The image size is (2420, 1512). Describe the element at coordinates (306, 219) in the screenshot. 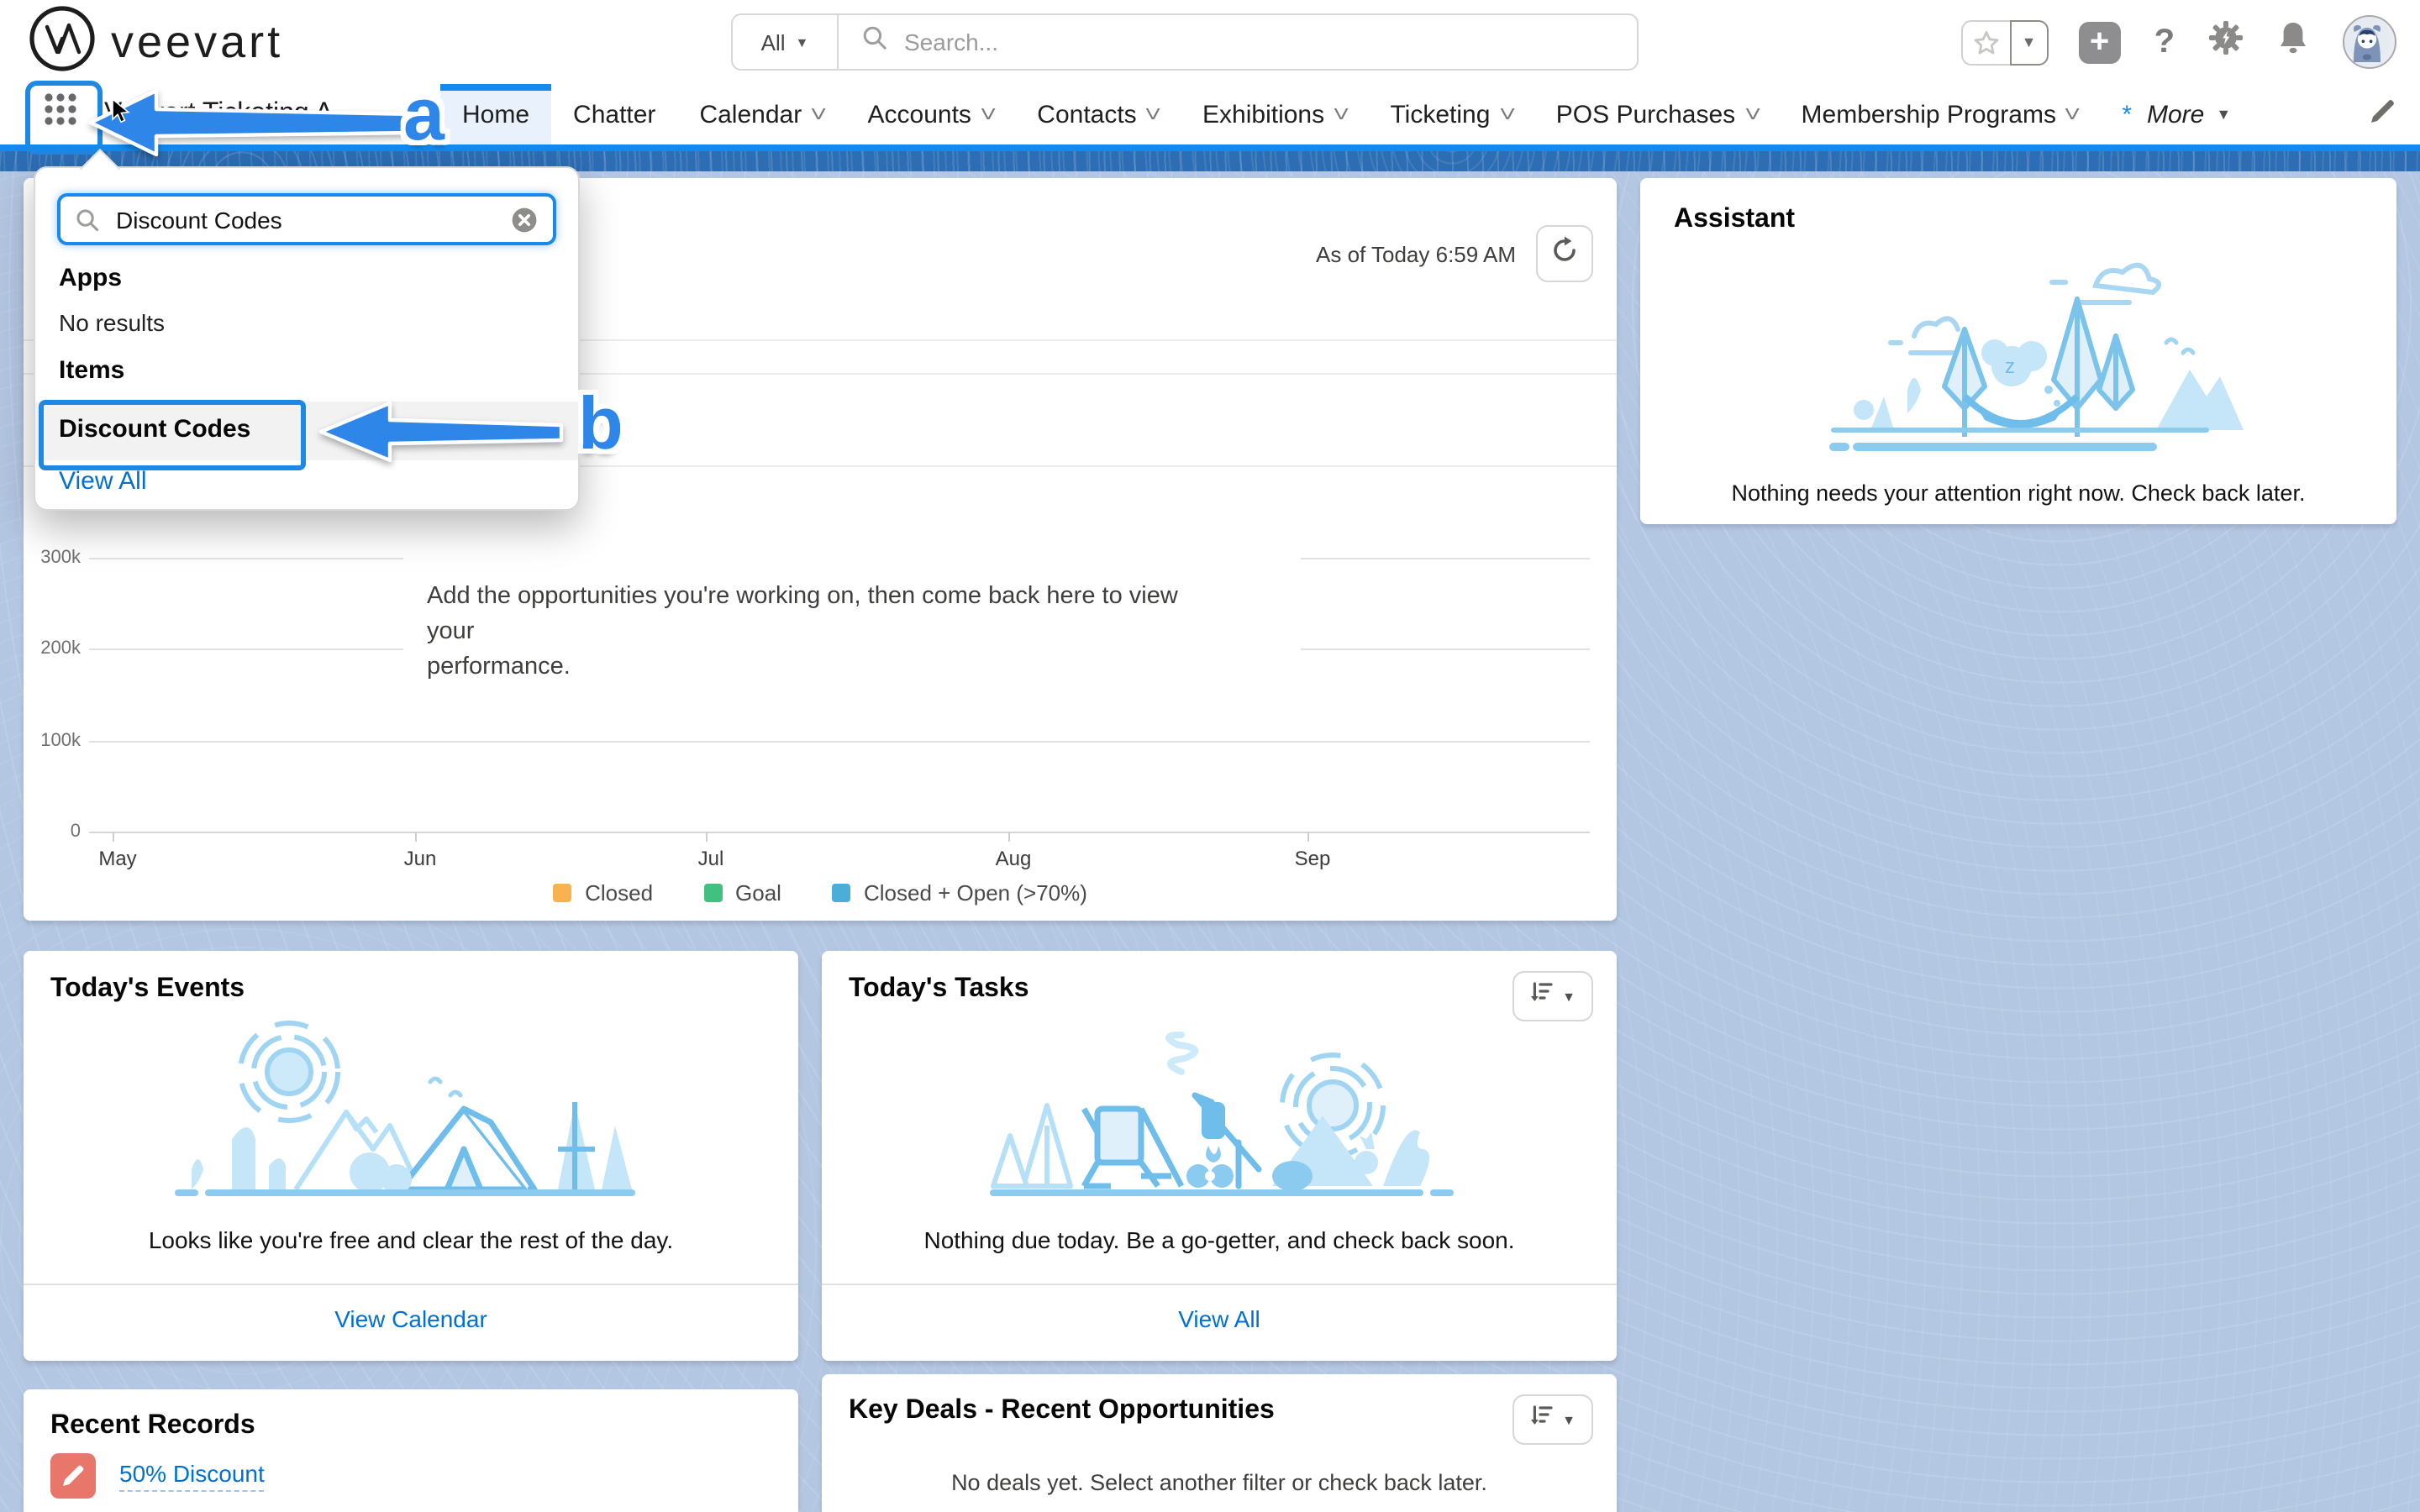

I see `app-launcher-search-input: Discount Codes` at that location.